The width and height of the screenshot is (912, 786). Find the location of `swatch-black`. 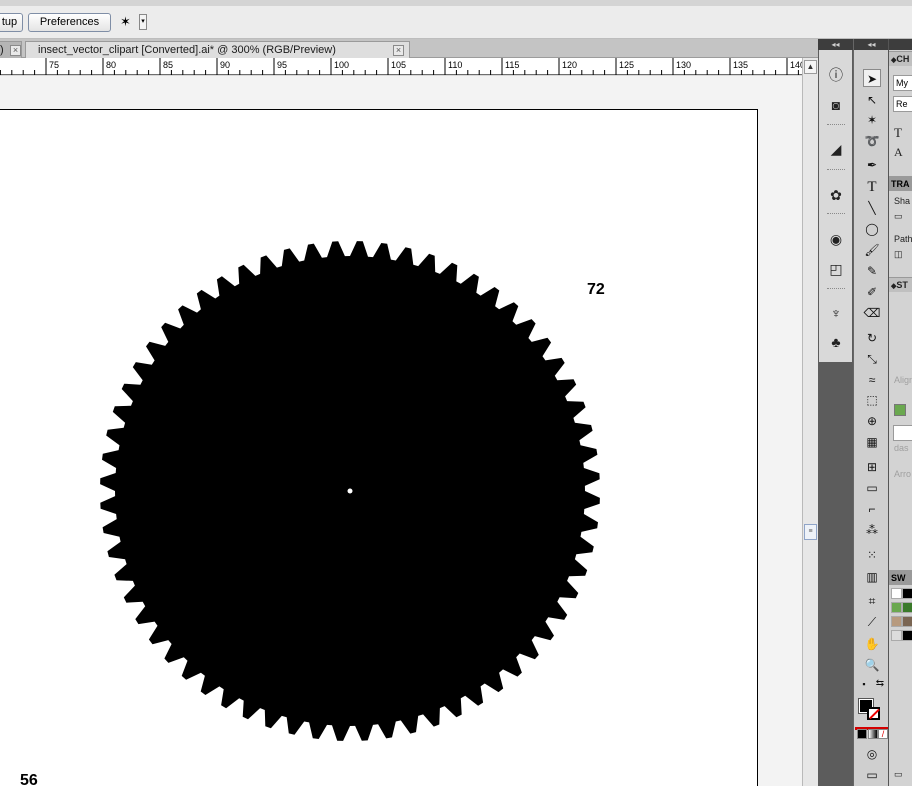

swatch-black is located at coordinates (907, 593).